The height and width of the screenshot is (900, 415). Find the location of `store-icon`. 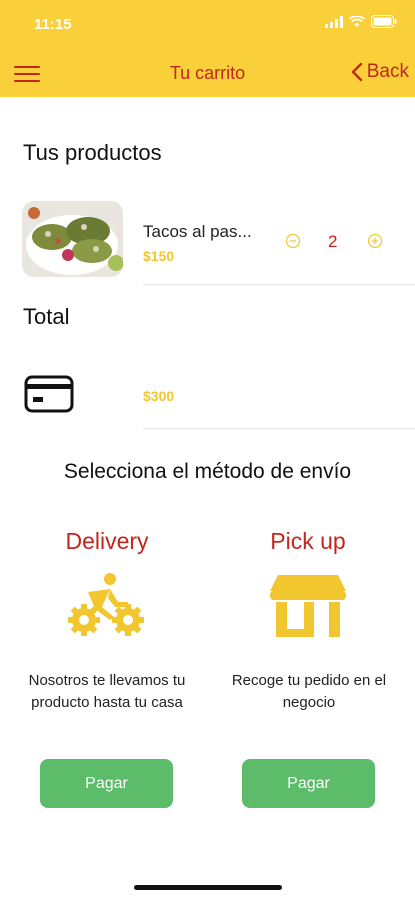

store-icon is located at coordinates (308, 606).